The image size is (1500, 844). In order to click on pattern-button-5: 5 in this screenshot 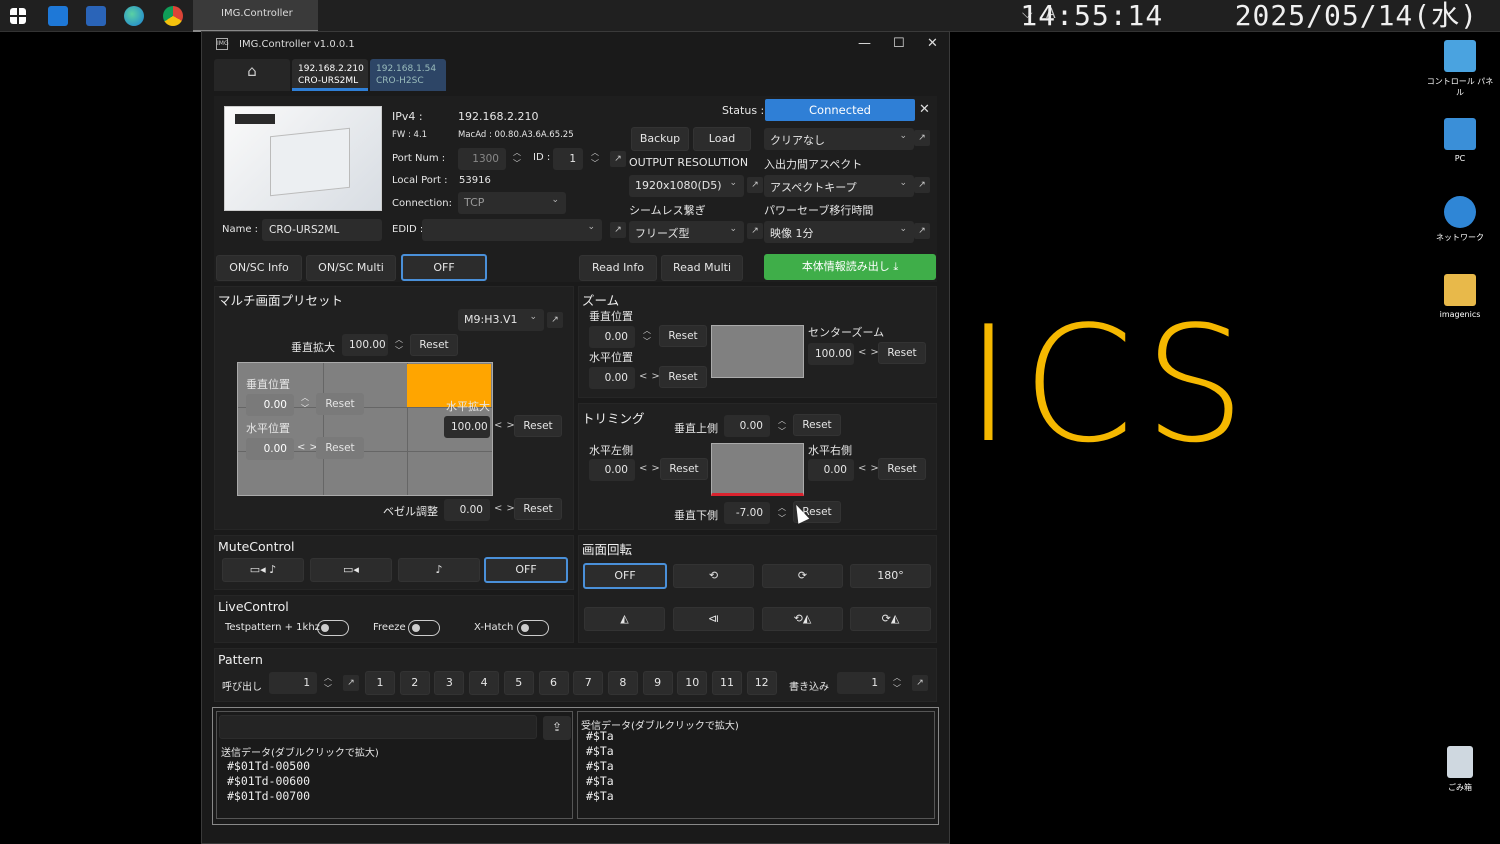, I will do `click(518, 683)`.